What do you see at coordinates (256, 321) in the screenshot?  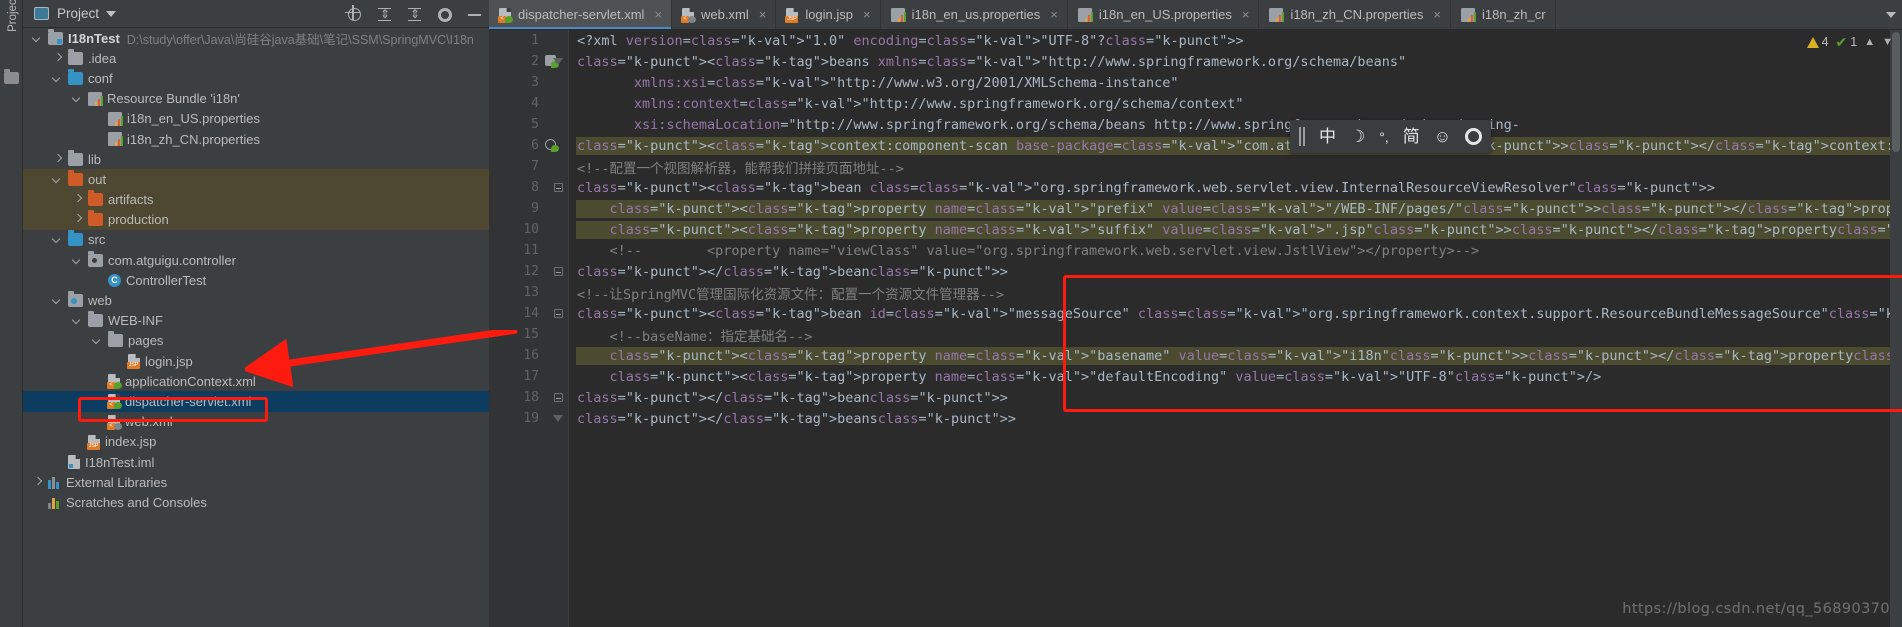 I see `tree-item-web-inf: WEB-INF` at bounding box center [256, 321].